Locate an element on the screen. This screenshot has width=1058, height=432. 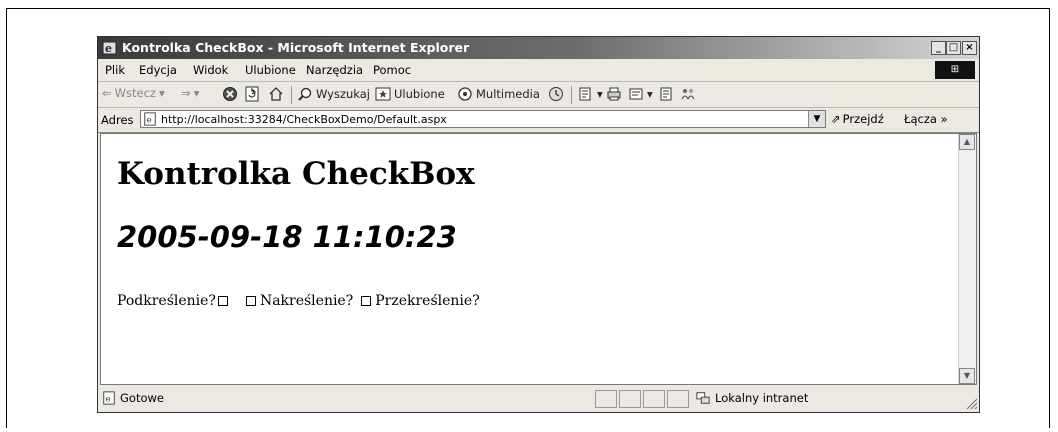
ie-logo-icon: e is located at coordinates (110, 48).